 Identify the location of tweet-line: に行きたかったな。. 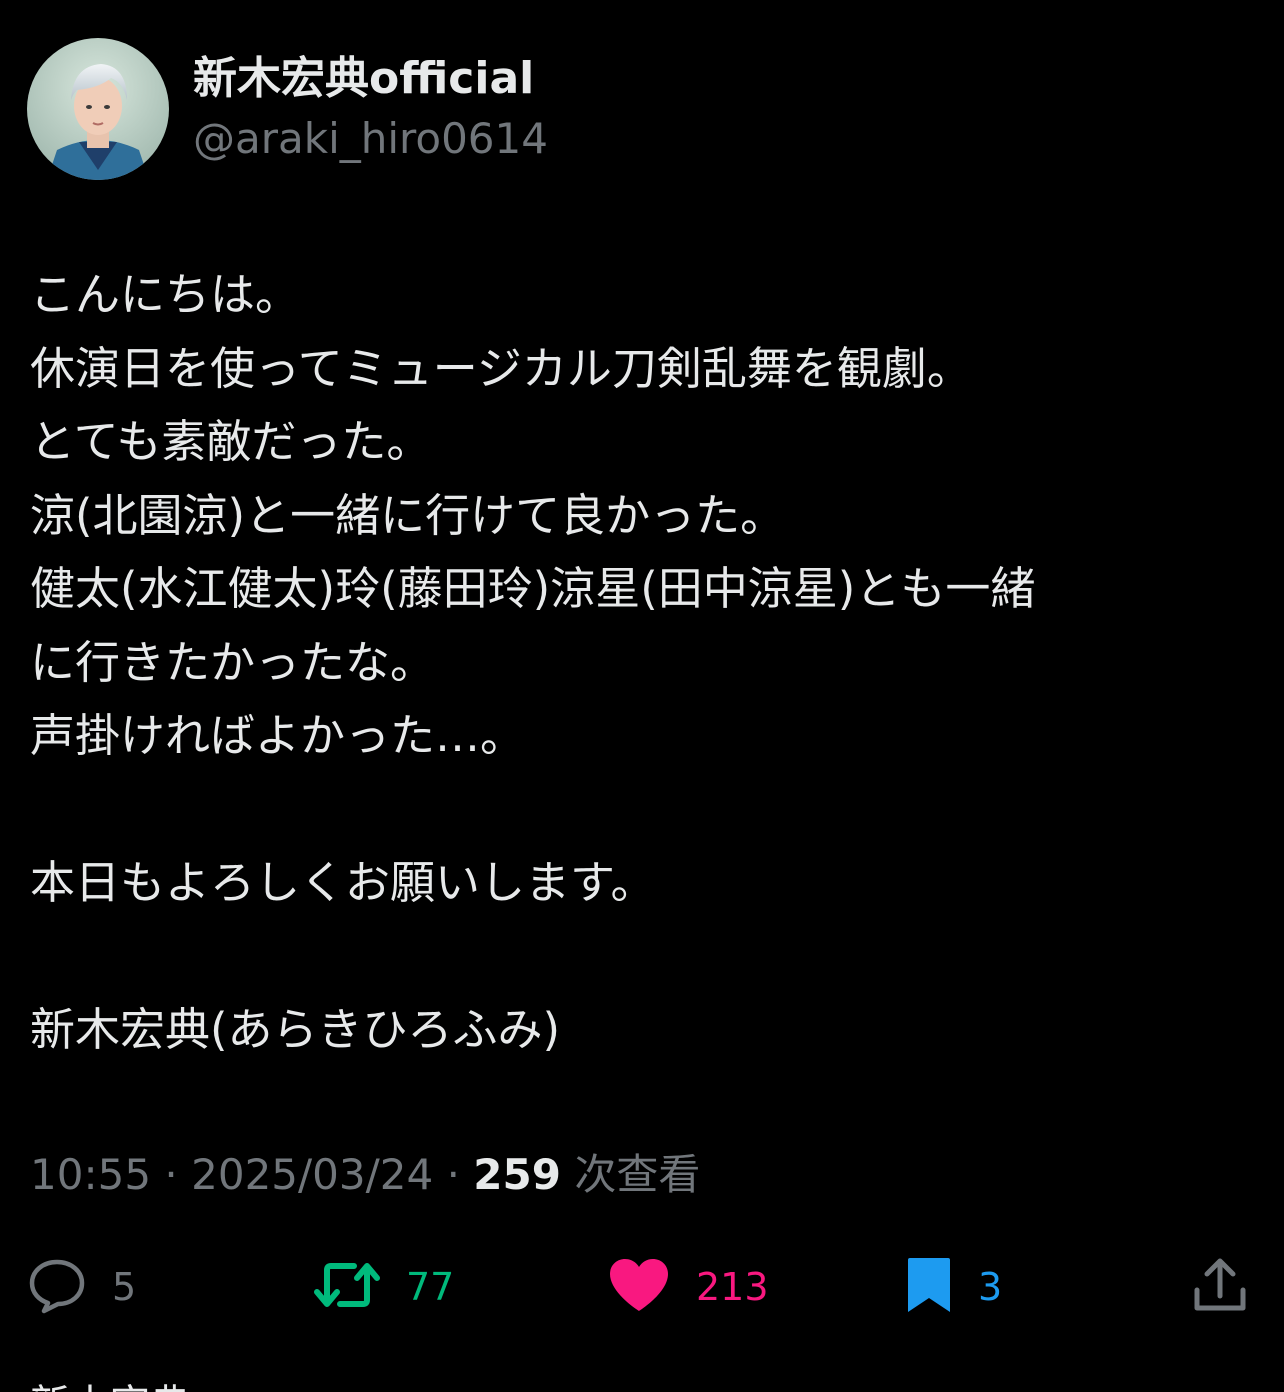
(233, 662).